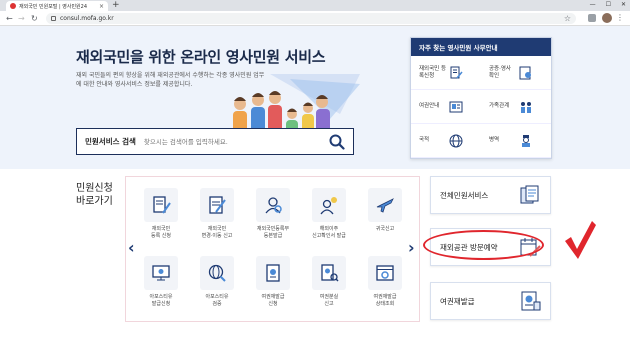  Describe the element at coordinates (329, 300) in the screenshot. I see `shortcut-label: 여권분실 신고` at that location.